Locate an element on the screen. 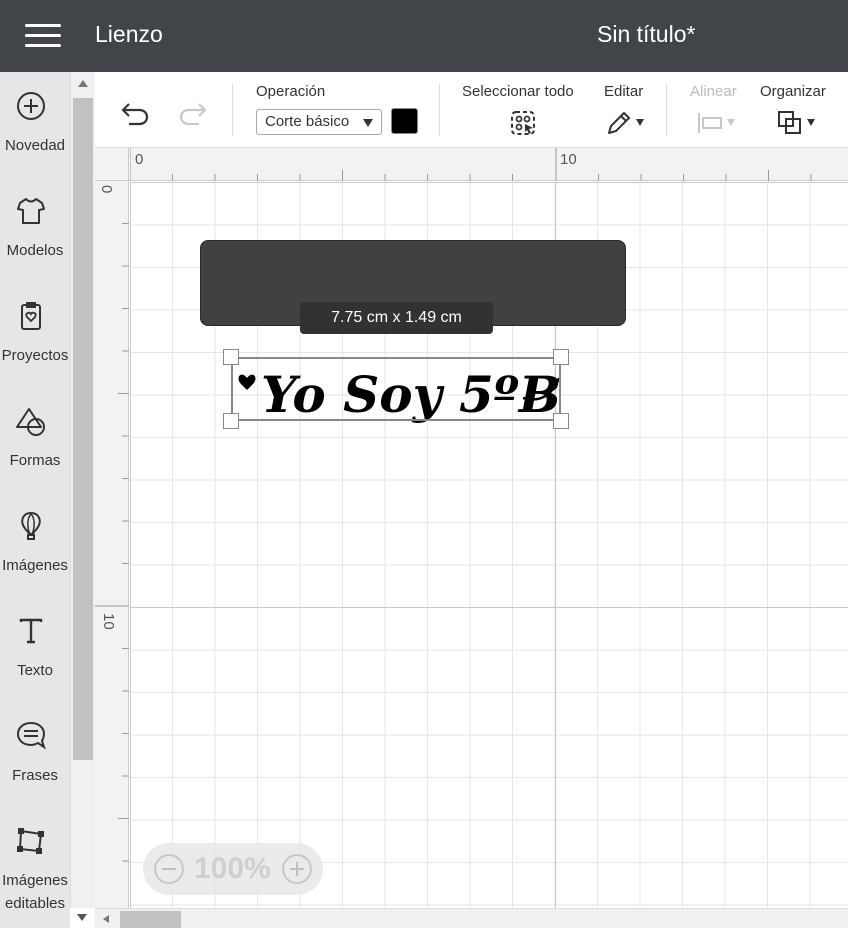 This screenshot has width=848, height=928. organize-label: Organizar is located at coordinates (793, 91).